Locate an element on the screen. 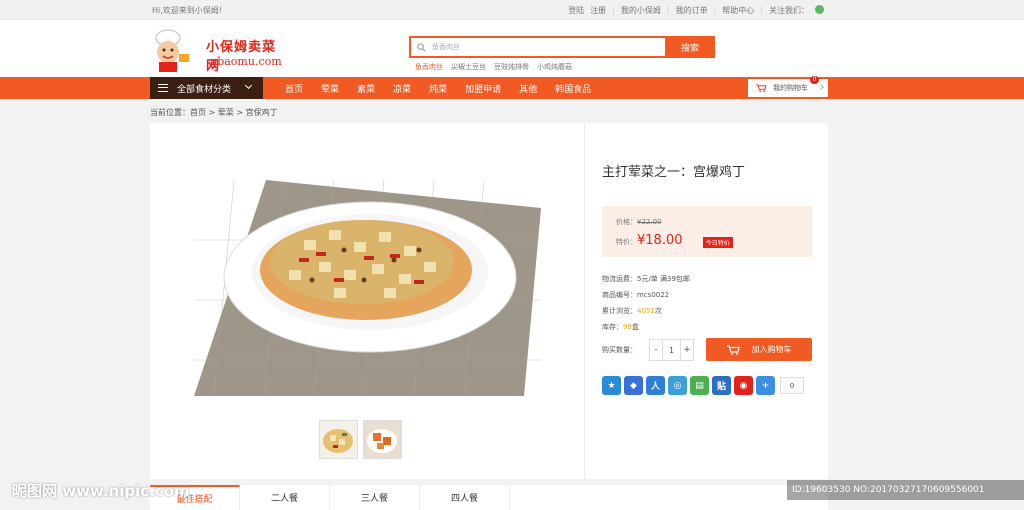 The image size is (1024, 510). nav-item-vegetable: 素菜 is located at coordinates (366, 88).